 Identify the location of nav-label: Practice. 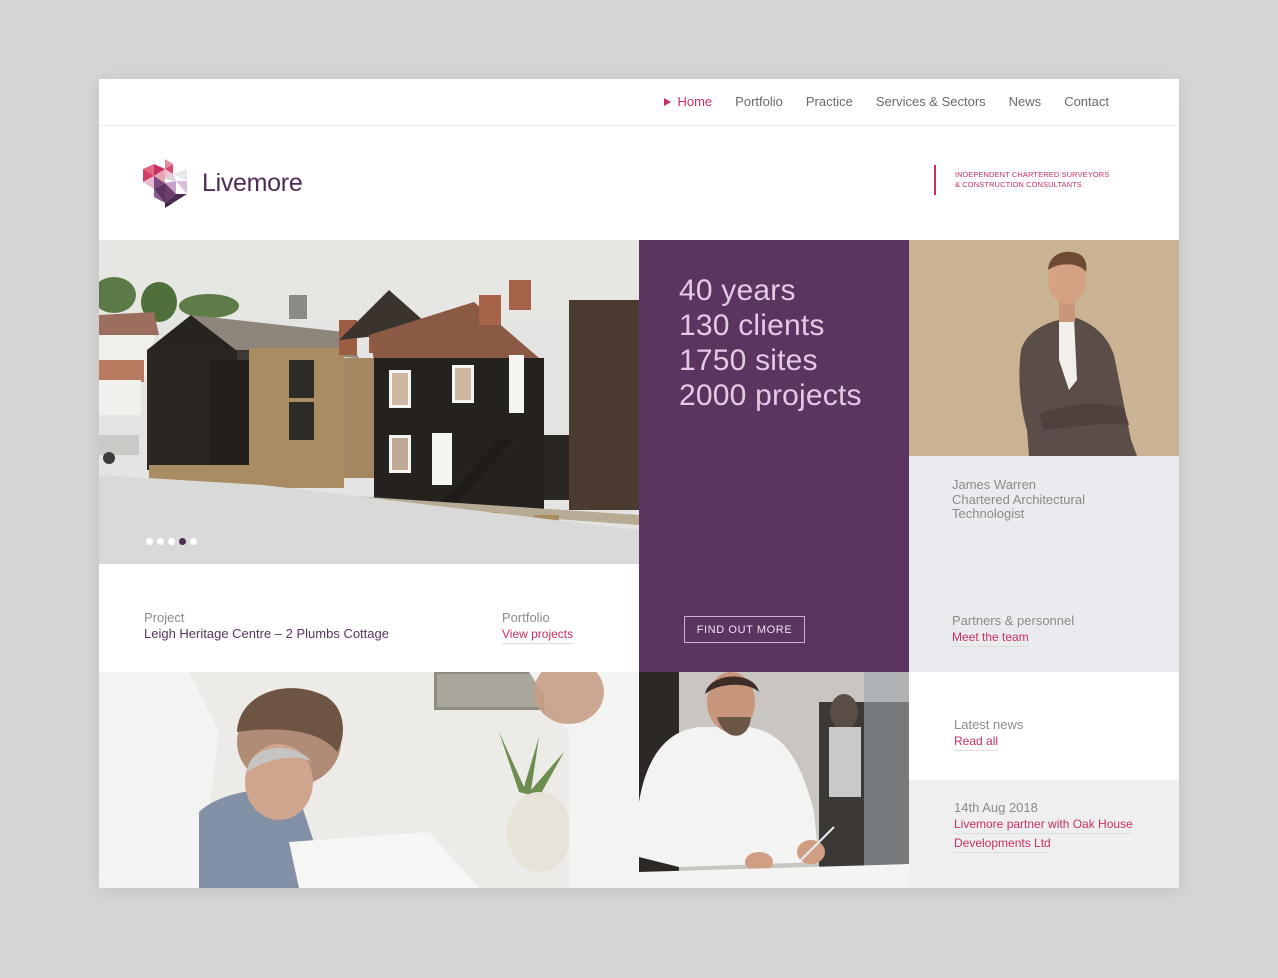
(829, 101).